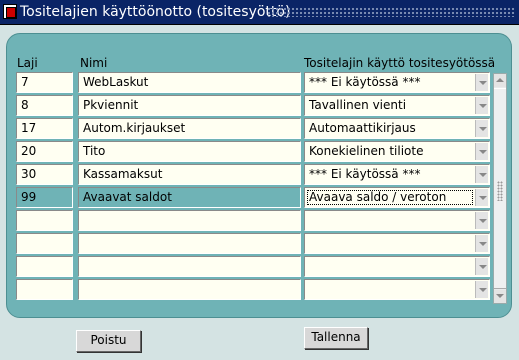 This screenshot has height=360, width=519. I want to click on column-header-kaytto: Tositelajin käyttö tositesyötössä, so click(400, 63).